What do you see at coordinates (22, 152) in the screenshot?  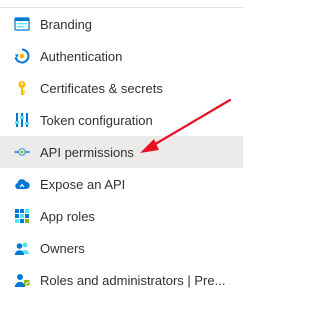 I see `api-permissions-icon` at bounding box center [22, 152].